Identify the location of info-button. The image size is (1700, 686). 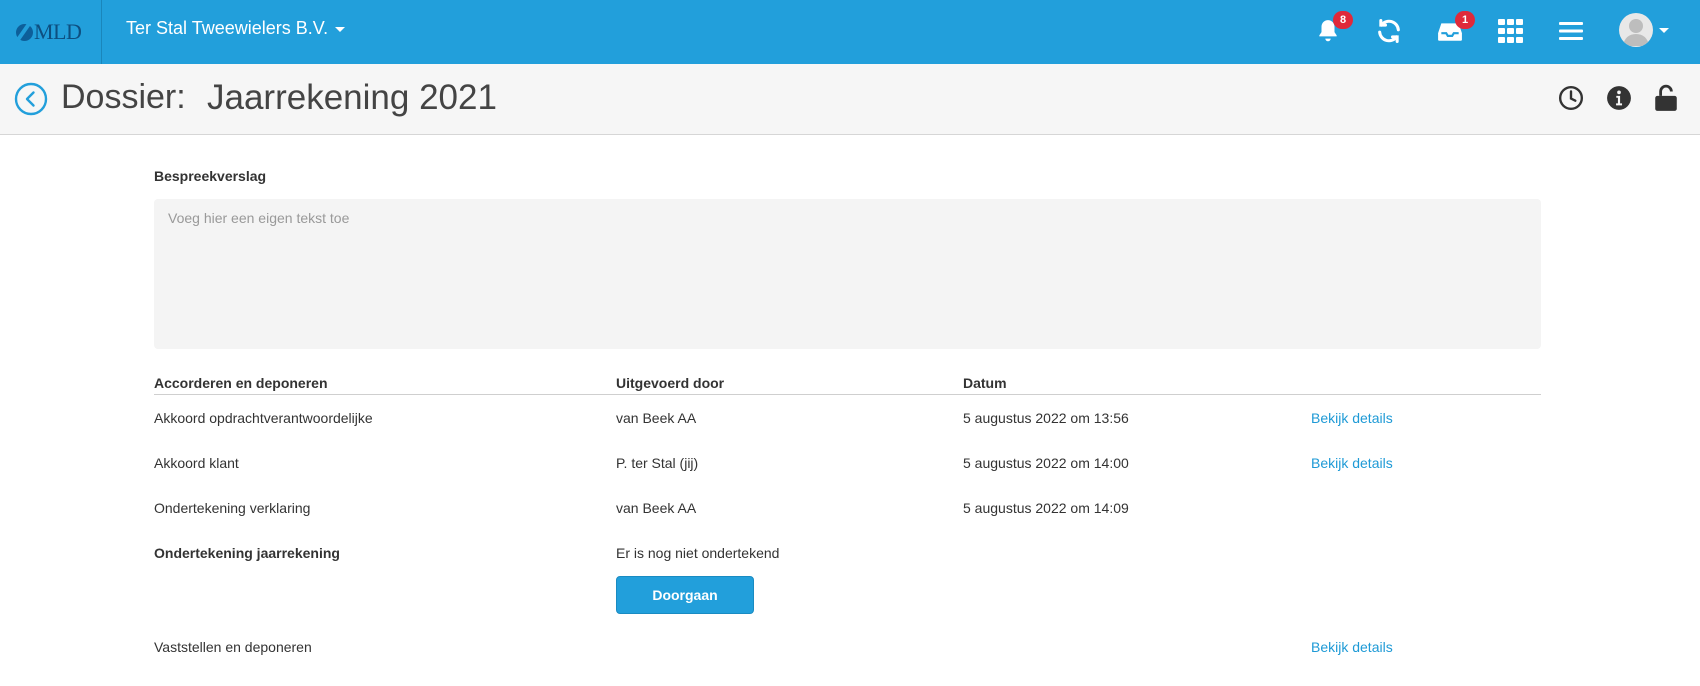
(1619, 98).